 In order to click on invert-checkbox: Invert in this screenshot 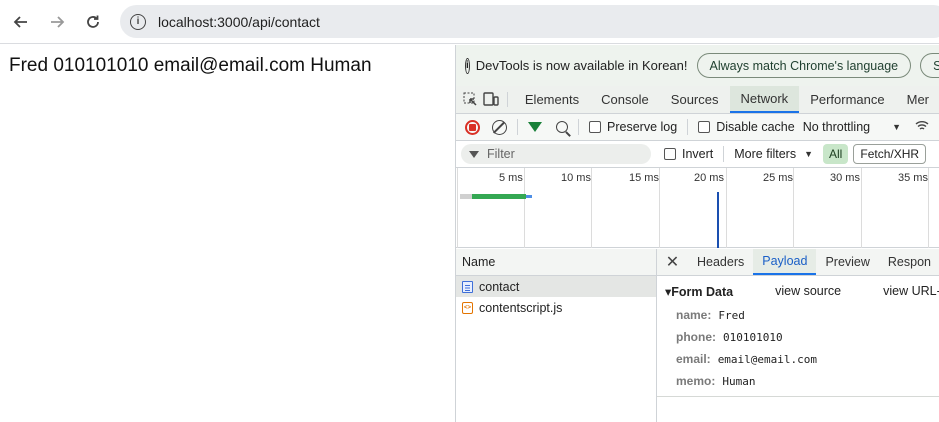, I will do `click(688, 154)`.